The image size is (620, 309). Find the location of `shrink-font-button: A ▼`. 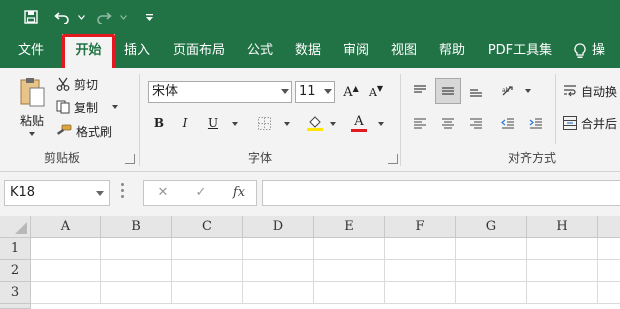

shrink-font-button: A ▼ is located at coordinates (376, 92).